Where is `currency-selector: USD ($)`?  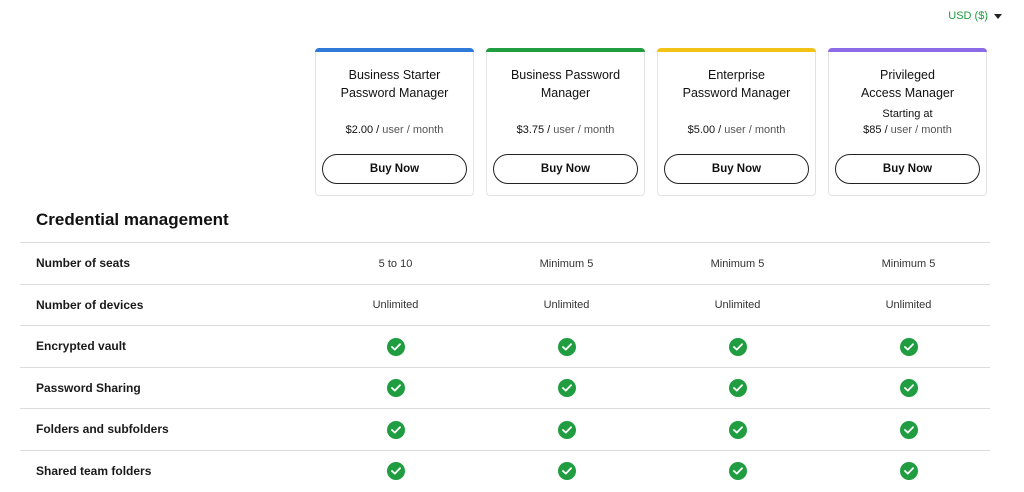 currency-selector: USD ($) is located at coordinates (975, 16).